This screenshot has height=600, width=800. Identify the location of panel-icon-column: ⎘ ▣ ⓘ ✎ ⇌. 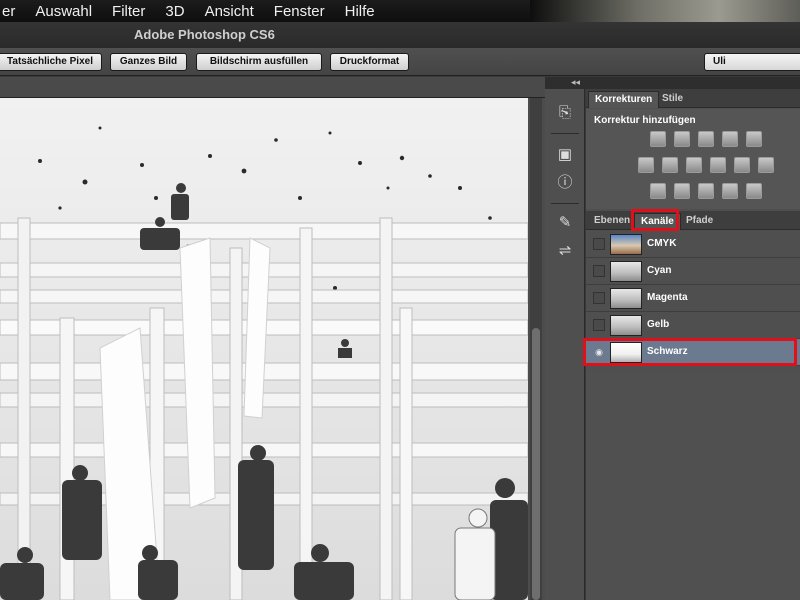
(565, 344).